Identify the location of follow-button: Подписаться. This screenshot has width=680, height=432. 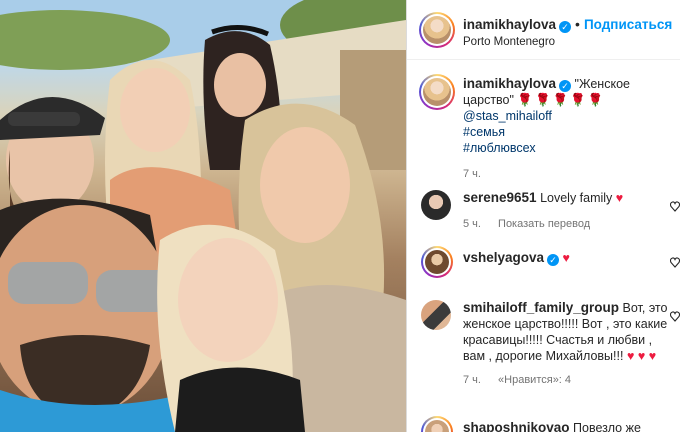
(628, 24).